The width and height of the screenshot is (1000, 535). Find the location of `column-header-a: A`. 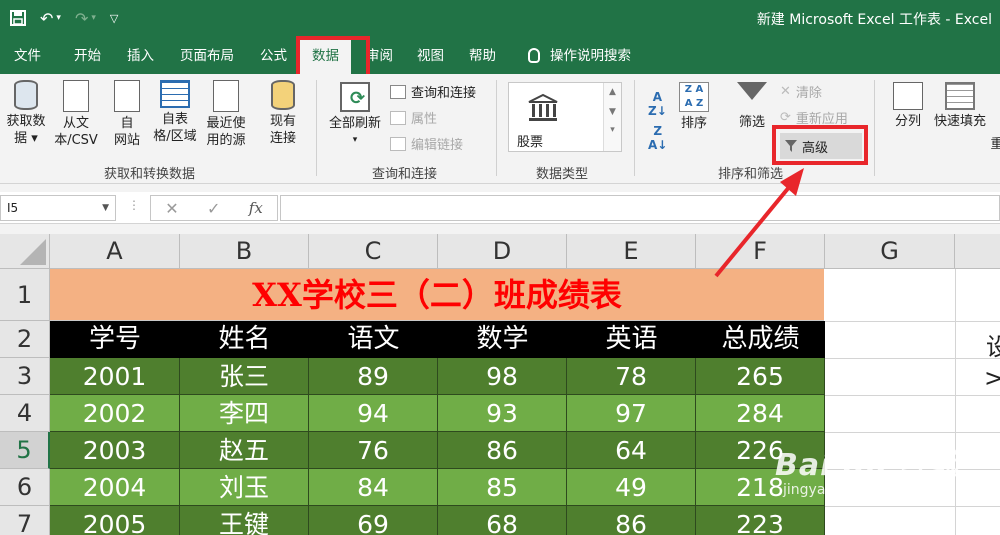

column-header-a: A is located at coordinates (115, 251).